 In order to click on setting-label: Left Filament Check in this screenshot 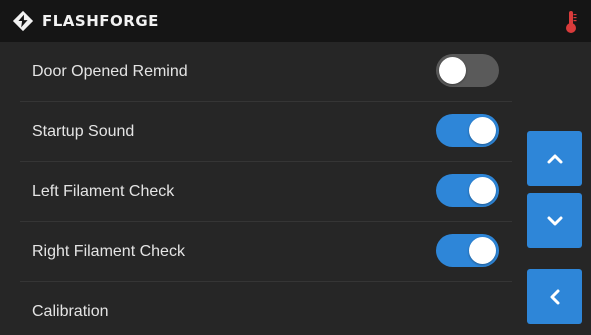, I will do `click(103, 191)`.